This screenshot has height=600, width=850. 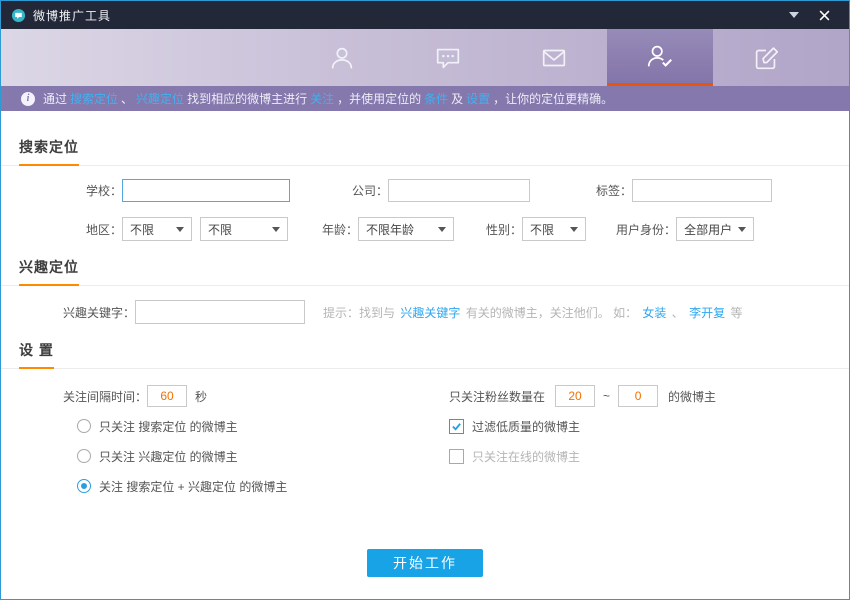 I want to click on tab-comments, so click(x=448, y=57).